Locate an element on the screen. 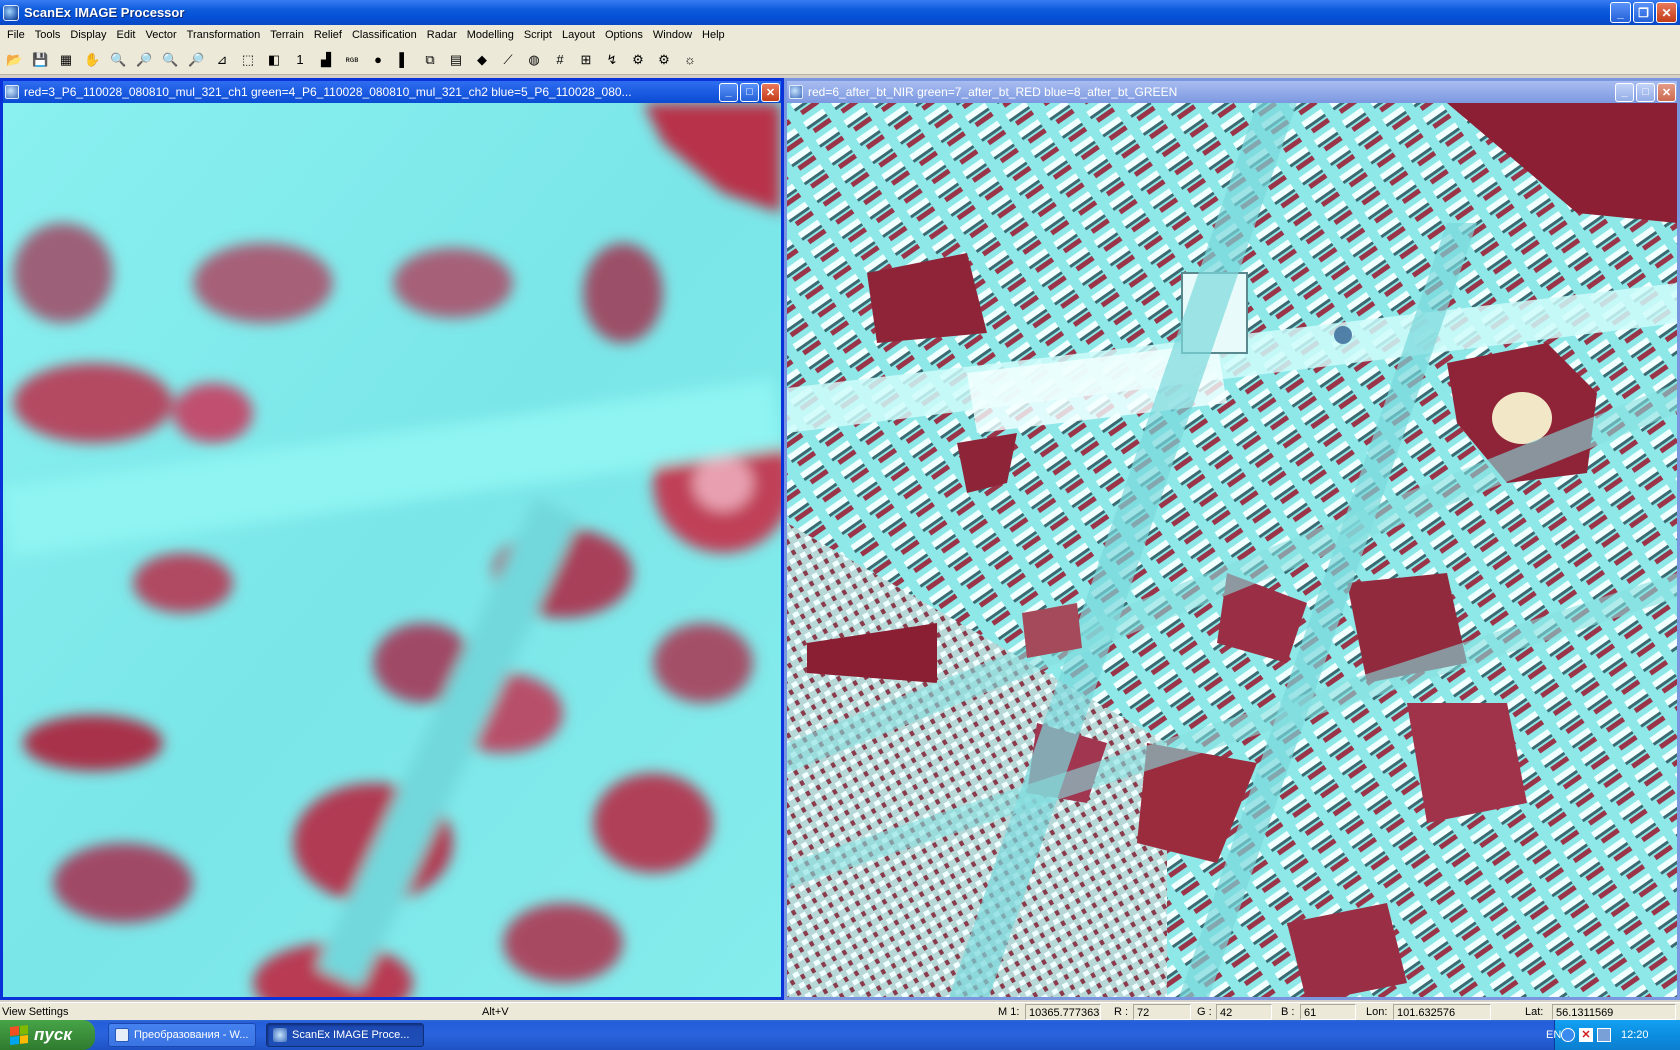 This screenshot has width=1680, height=1050. minimize-button: _ is located at coordinates (1620, 12).